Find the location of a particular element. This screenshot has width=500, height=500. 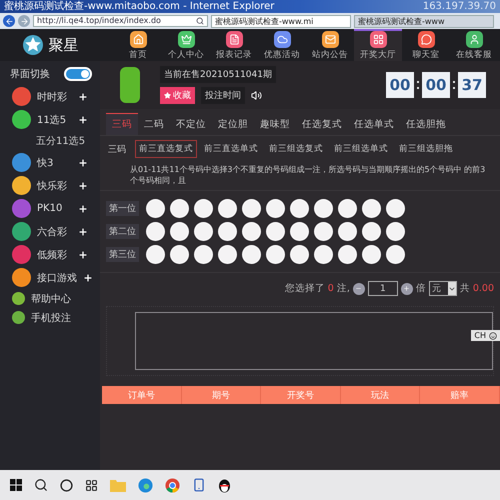

device-icon is located at coordinates (199, 485).